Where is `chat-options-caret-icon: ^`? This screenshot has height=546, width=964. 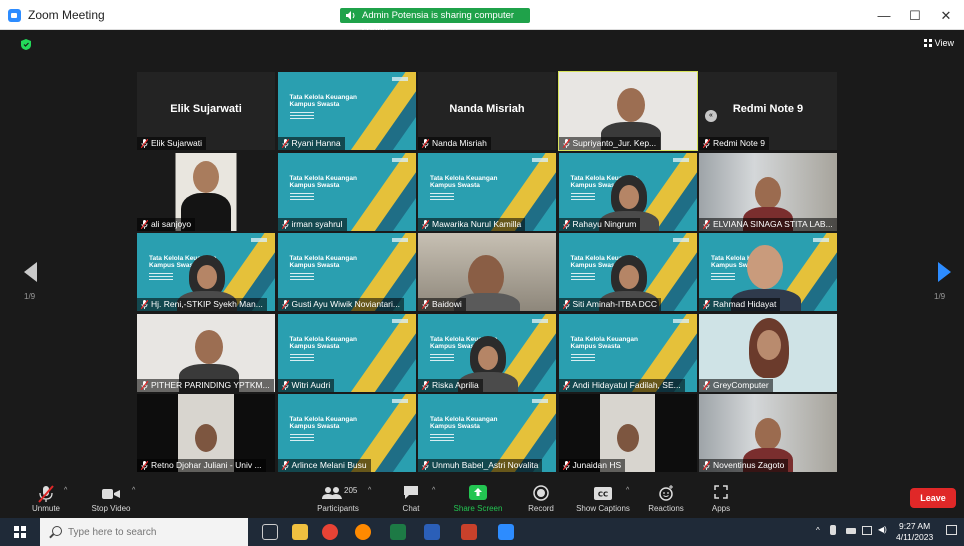 chat-options-caret-icon: ^ is located at coordinates (433, 490).